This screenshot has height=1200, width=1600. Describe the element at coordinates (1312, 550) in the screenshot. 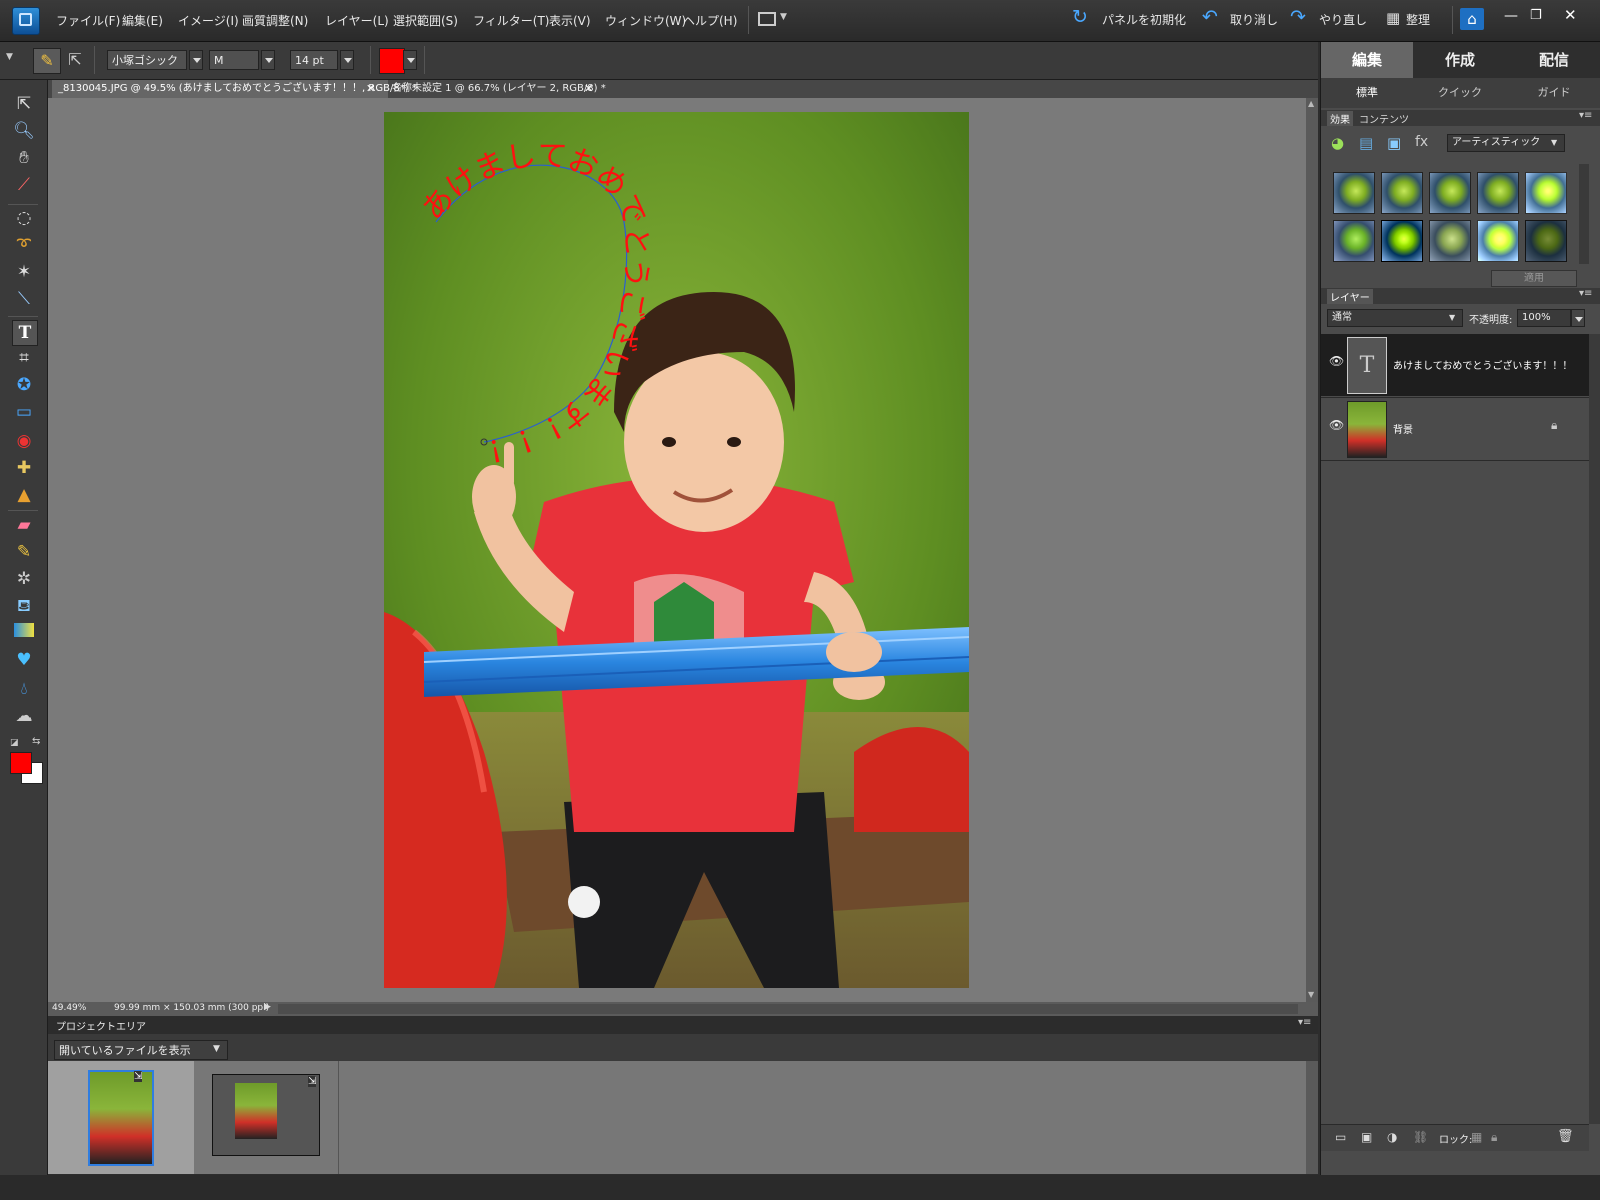

I see `canvas-vertical-scrollbar: ▲ ▼` at that location.